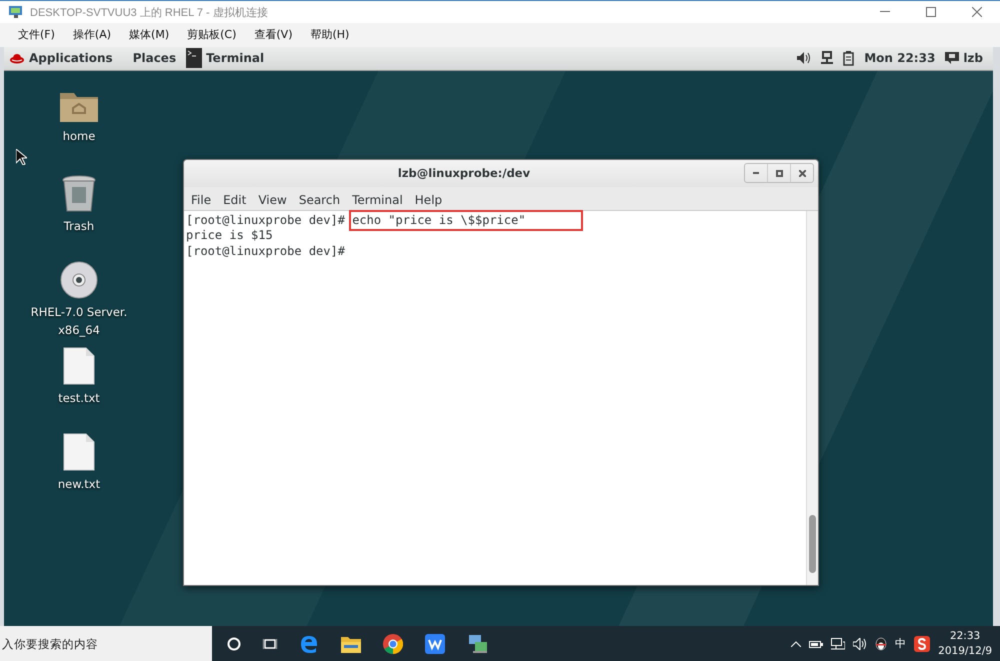  I want to click on dvd-disc-icon, so click(79, 279).